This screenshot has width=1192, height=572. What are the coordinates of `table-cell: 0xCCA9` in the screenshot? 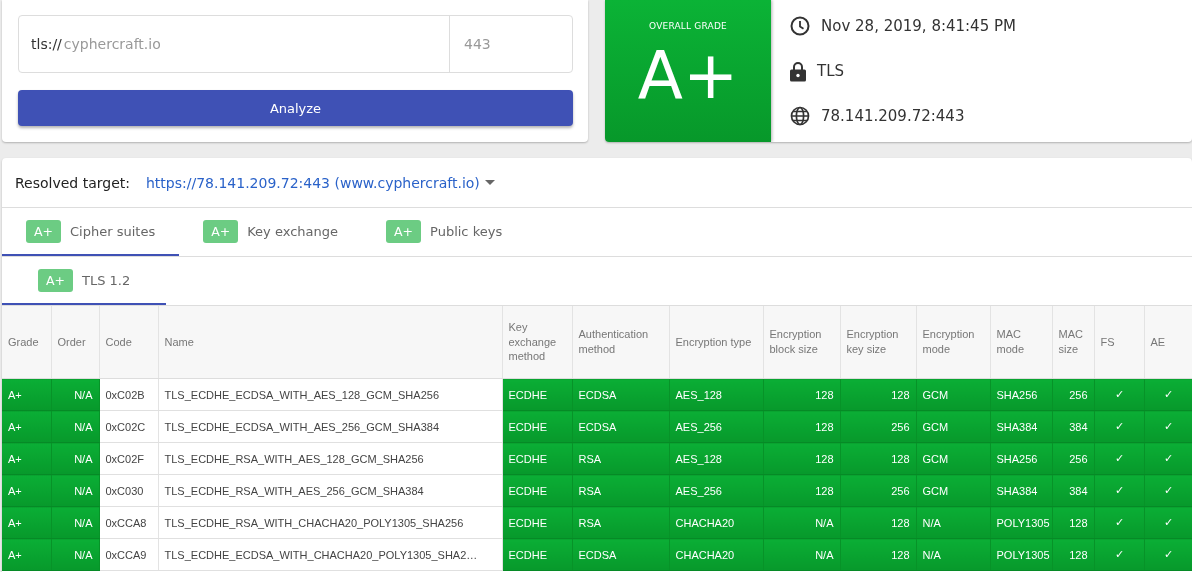 It's located at (128, 554).